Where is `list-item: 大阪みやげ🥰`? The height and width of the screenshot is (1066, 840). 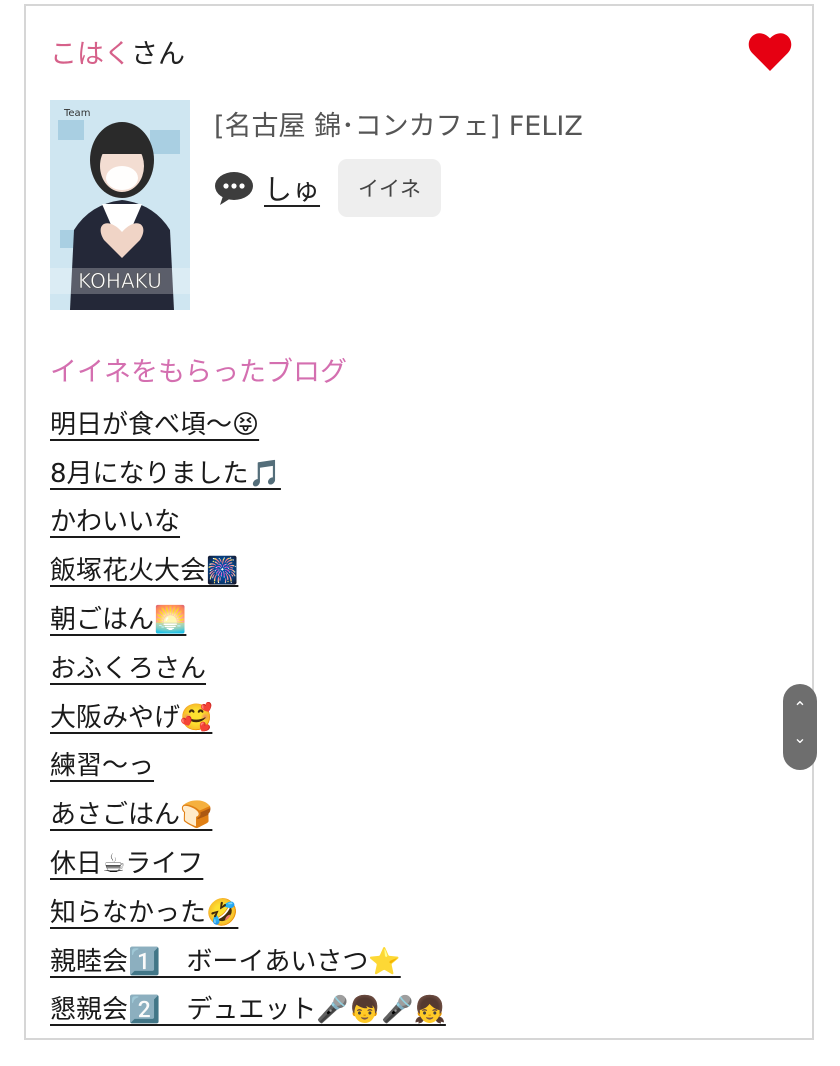 list-item: 大阪みやげ🥰 is located at coordinates (248, 715).